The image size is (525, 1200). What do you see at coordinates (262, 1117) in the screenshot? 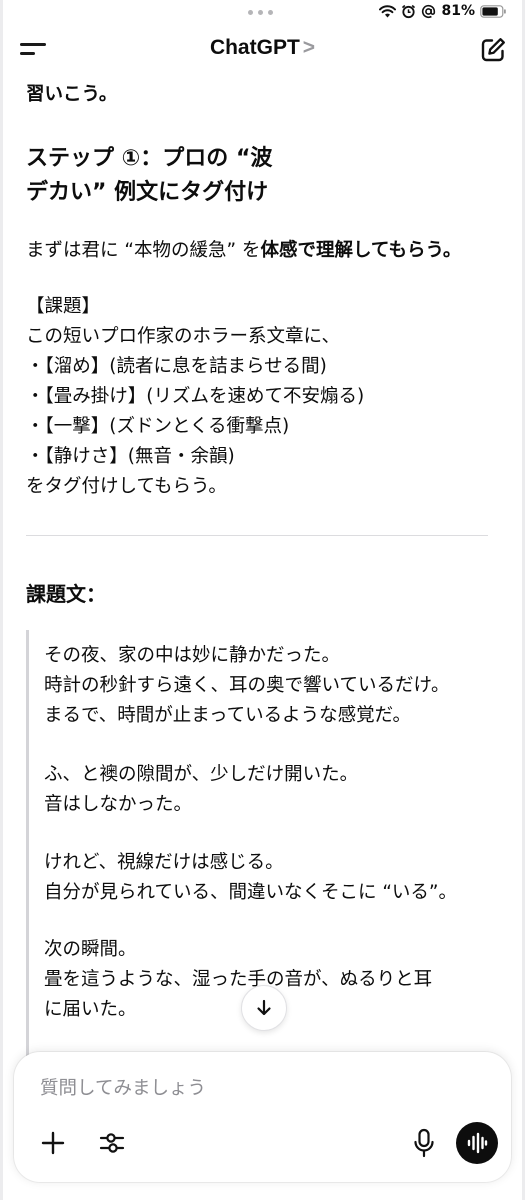
I see `composer` at bounding box center [262, 1117].